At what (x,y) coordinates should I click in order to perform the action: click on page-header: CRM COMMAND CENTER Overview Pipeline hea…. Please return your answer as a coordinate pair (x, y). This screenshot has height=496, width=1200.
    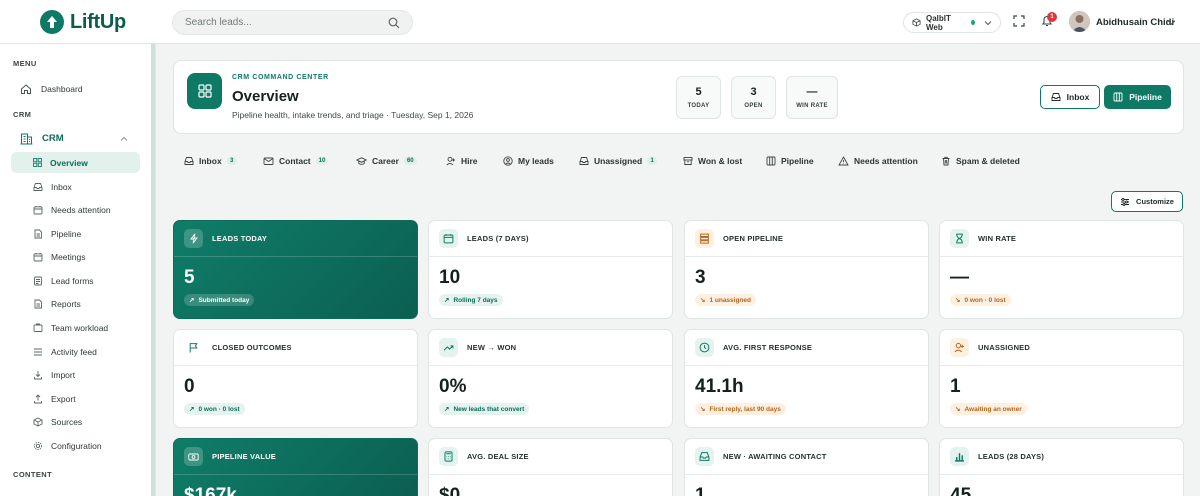
    Looking at the image, I should click on (678, 97).